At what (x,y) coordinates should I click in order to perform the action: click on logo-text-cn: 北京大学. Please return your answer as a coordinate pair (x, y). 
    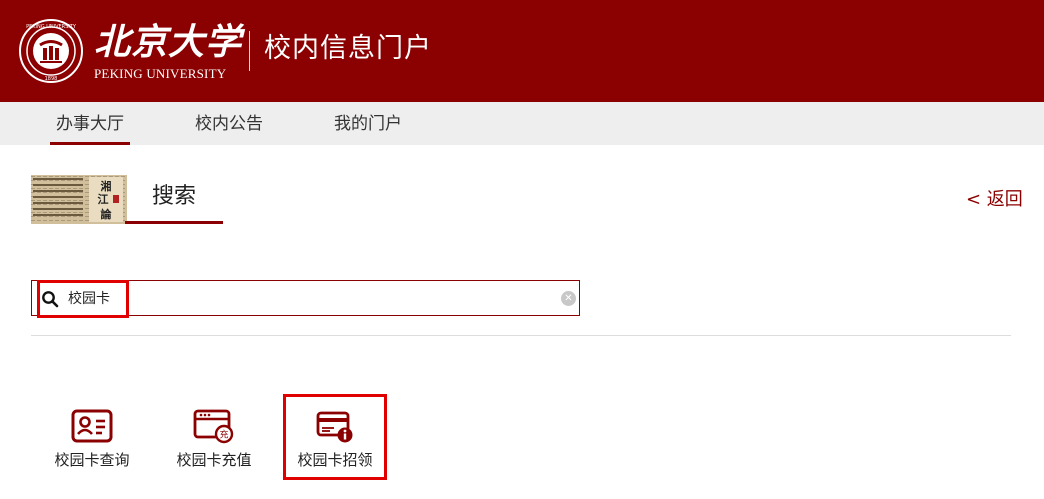
    Looking at the image, I should click on (168, 42).